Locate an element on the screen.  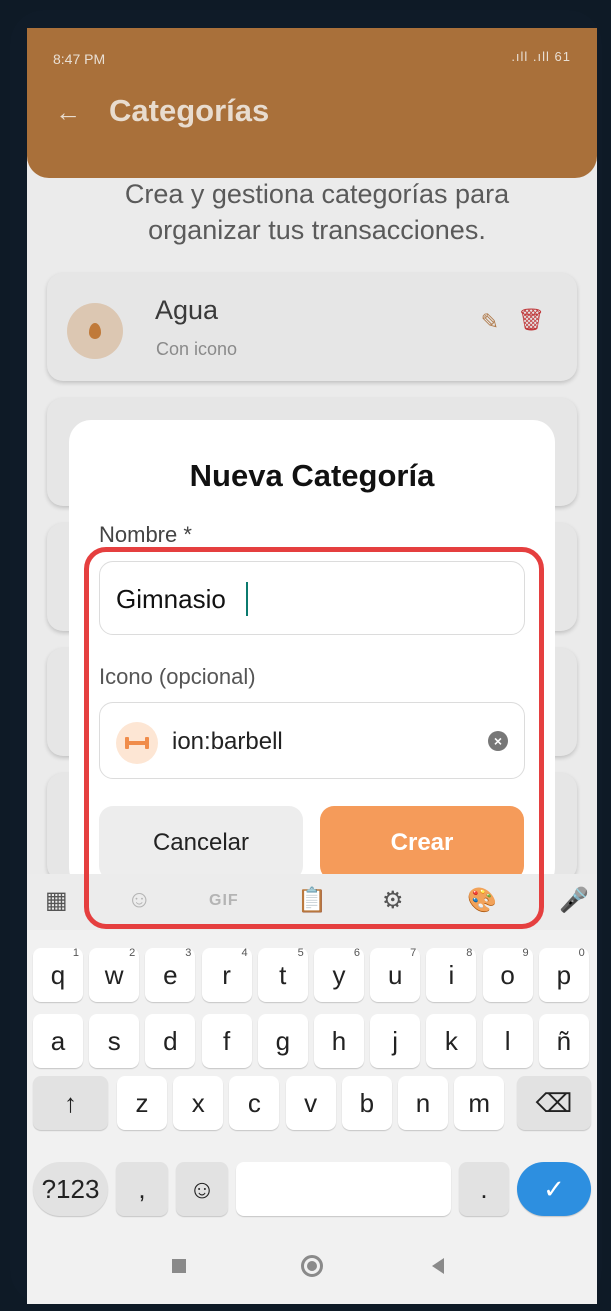
key-y: y6 is located at coordinates (339, 974).